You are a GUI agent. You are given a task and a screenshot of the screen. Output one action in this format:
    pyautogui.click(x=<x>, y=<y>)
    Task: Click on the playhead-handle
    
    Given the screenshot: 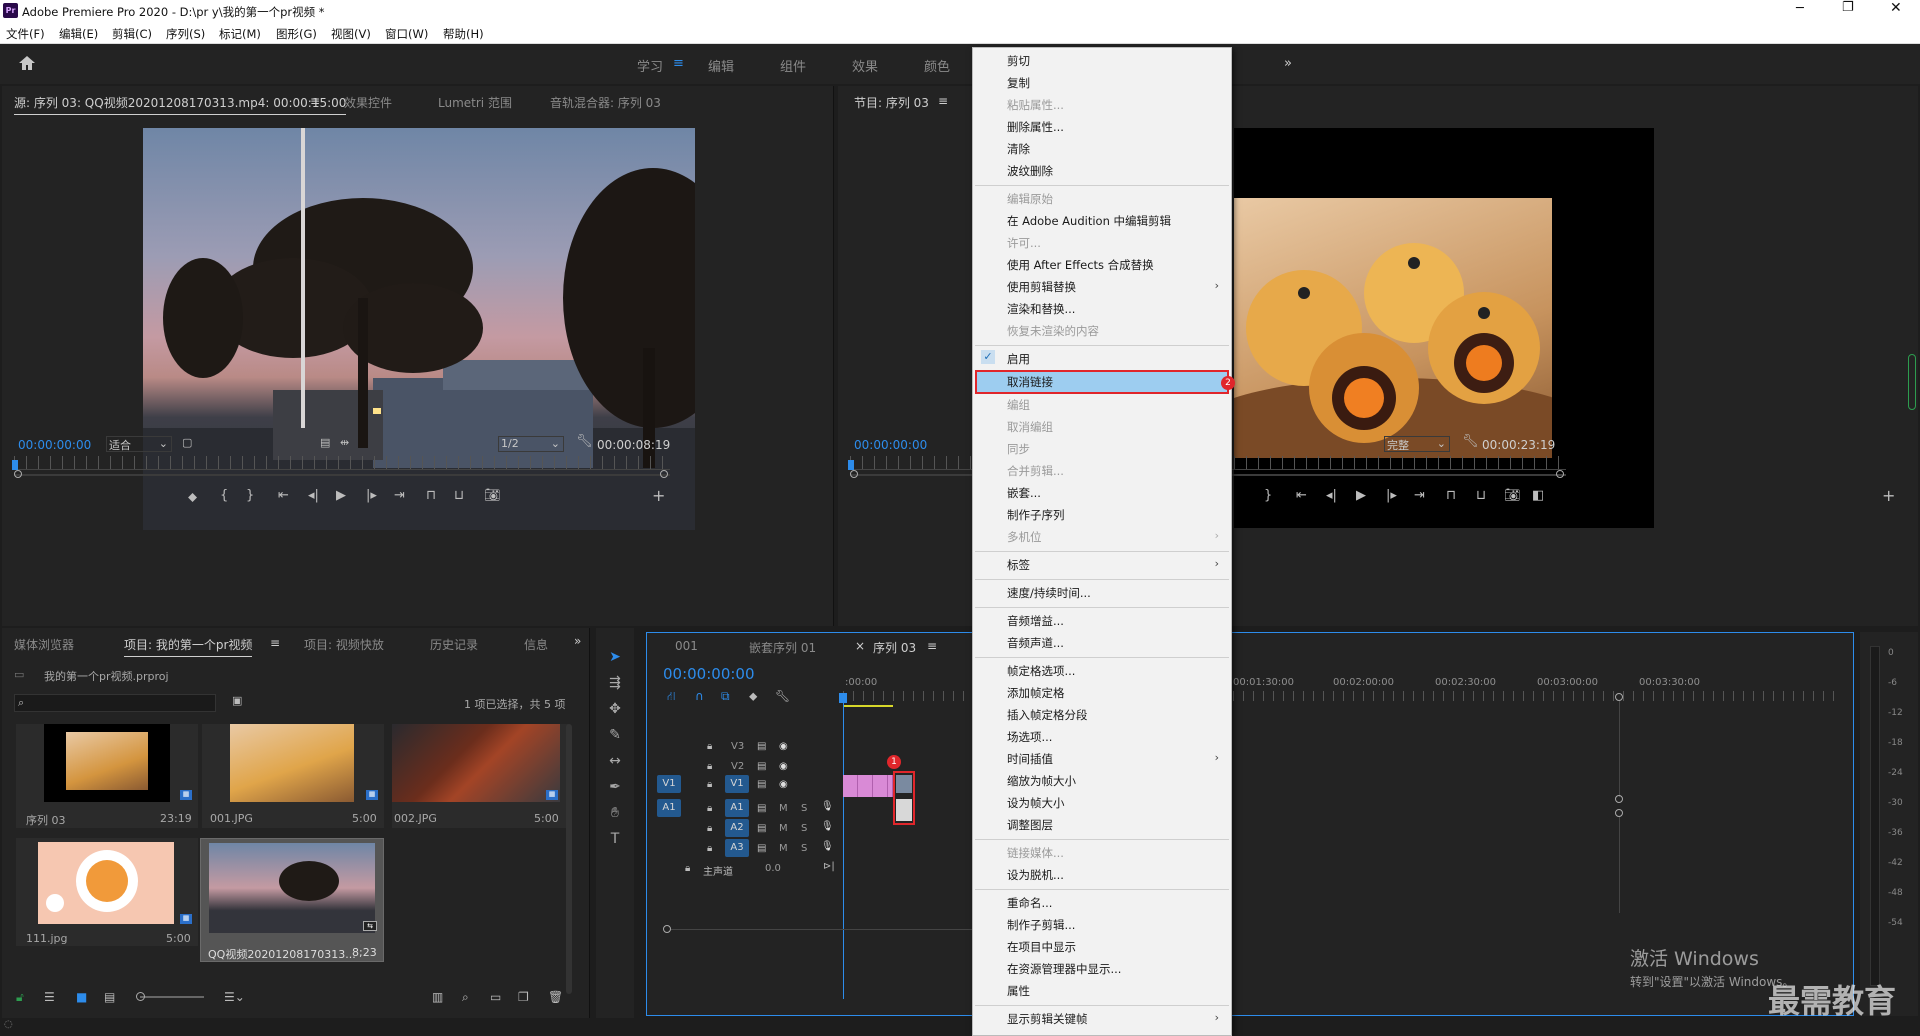 What is the action you would take?
    pyautogui.click(x=843, y=698)
    